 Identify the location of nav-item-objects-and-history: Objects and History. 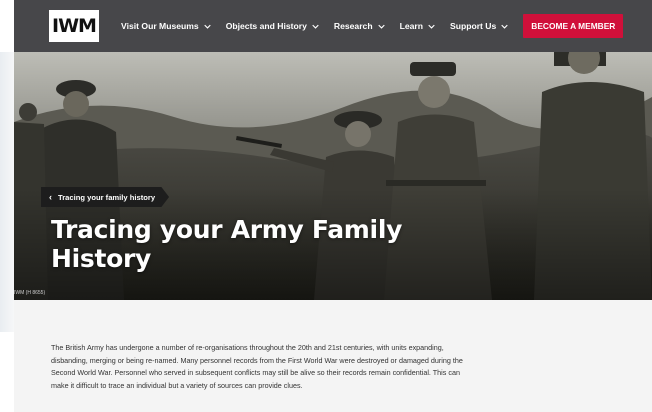
(272, 26).